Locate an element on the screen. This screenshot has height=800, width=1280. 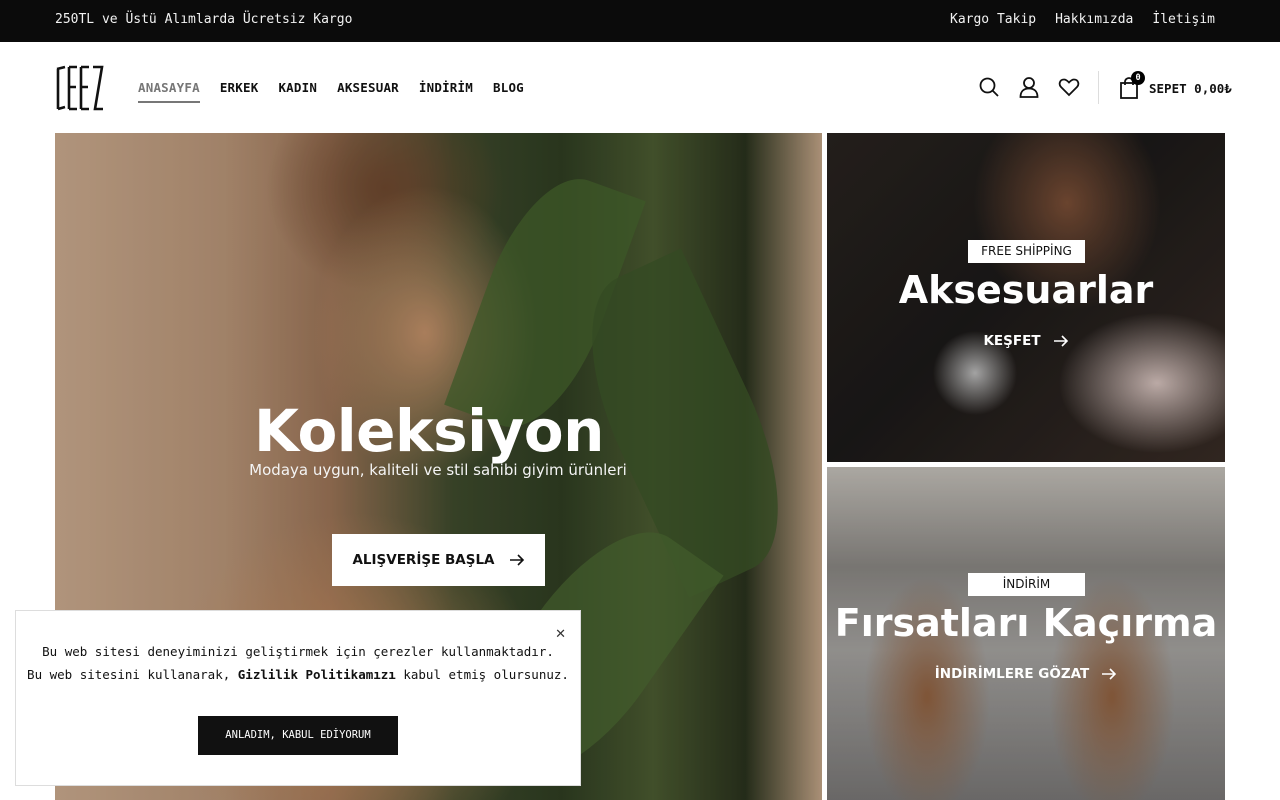
bag-icon: 0 is located at coordinates (1132, 85).